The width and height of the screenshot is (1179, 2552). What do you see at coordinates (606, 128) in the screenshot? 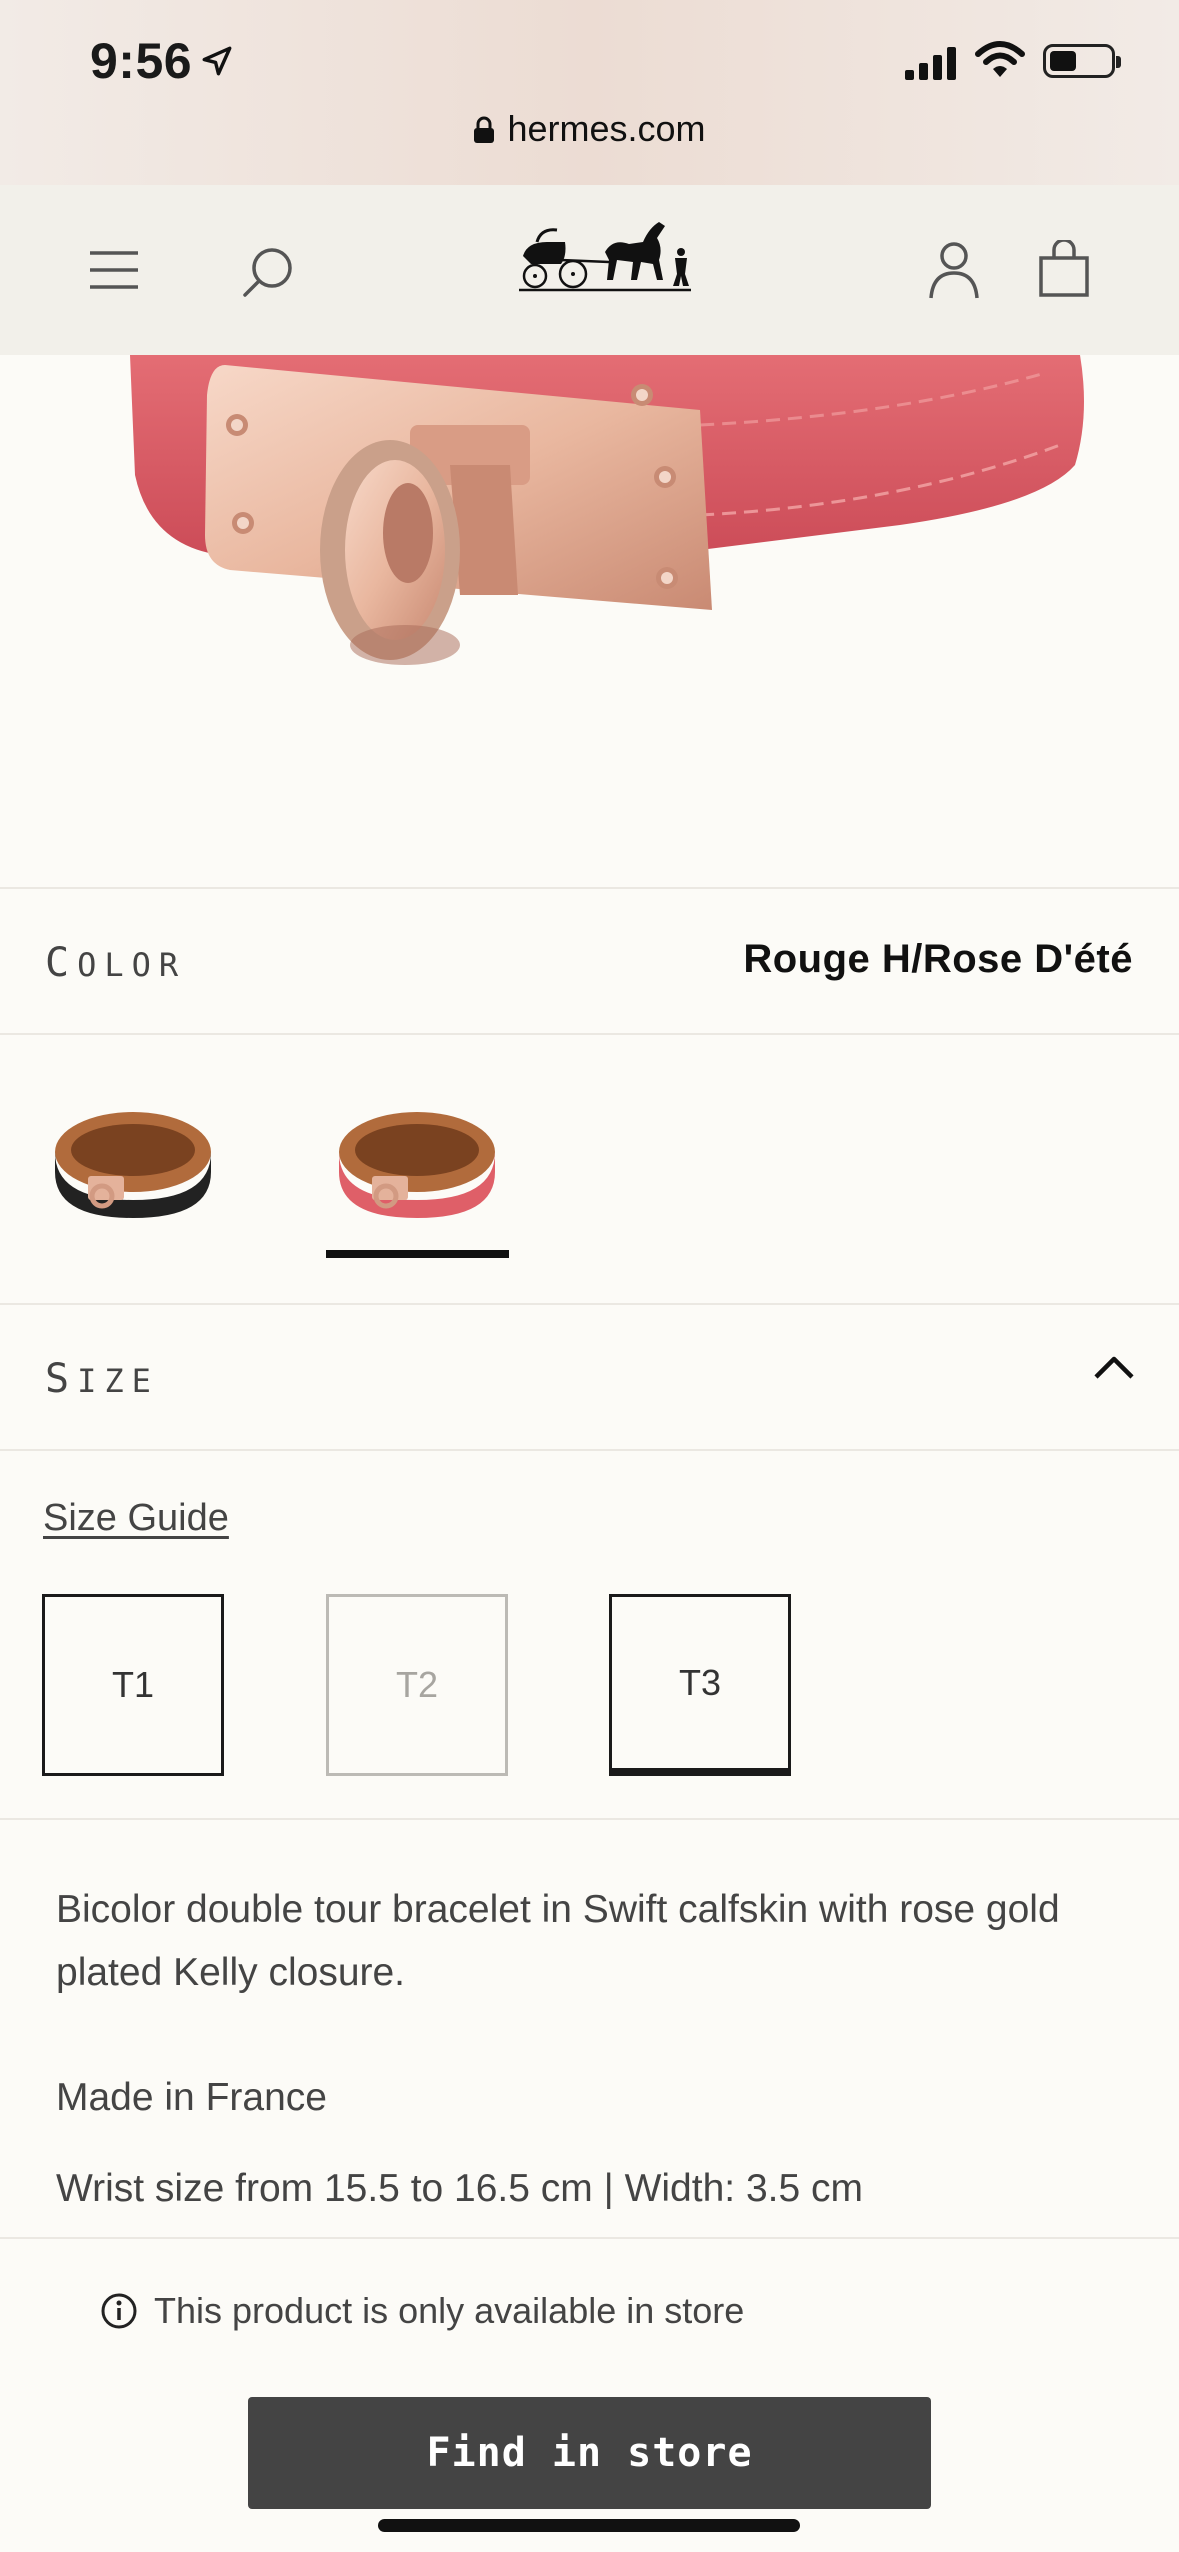
I see `url-text: hermes.com` at bounding box center [606, 128].